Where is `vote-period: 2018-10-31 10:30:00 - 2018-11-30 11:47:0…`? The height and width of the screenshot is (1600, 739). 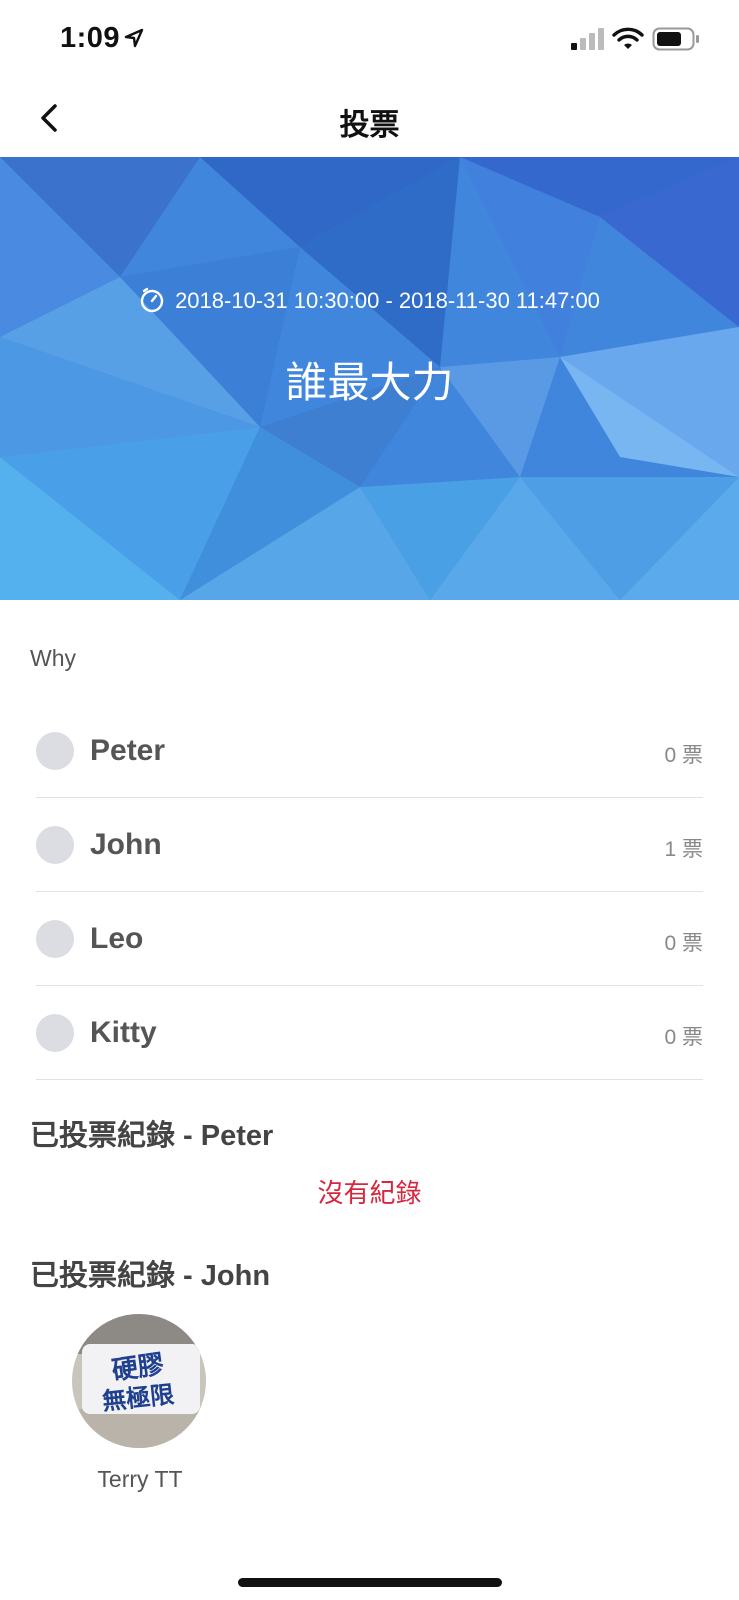 vote-period: 2018-10-31 10:30:00 - 2018-11-30 11:47:0… is located at coordinates (369, 300).